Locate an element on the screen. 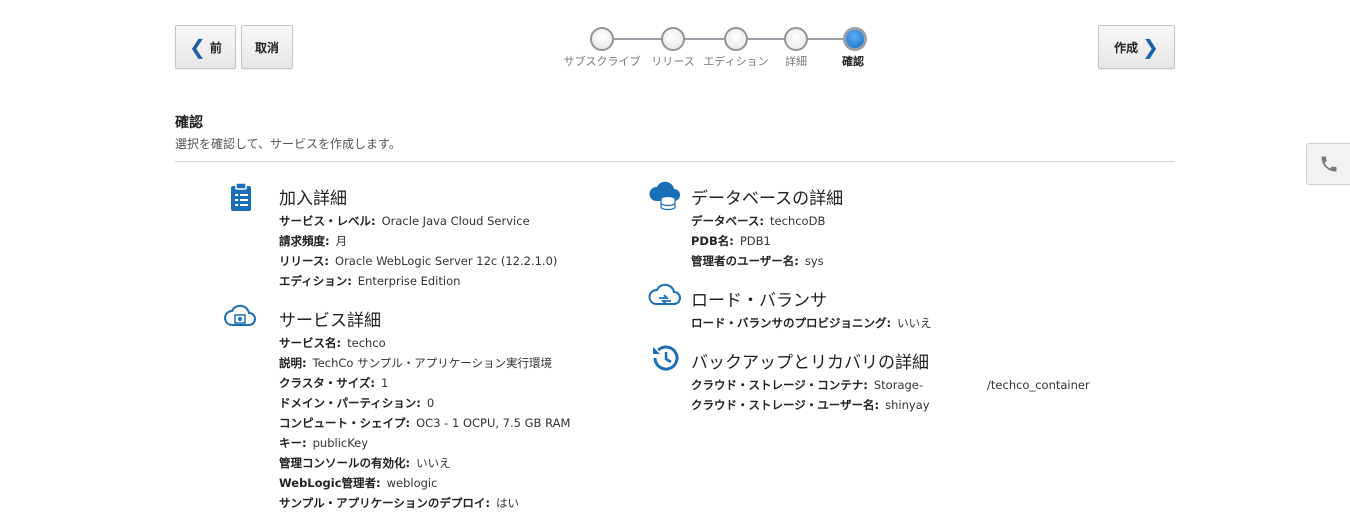  row-label: エディション: is located at coordinates (315, 281).